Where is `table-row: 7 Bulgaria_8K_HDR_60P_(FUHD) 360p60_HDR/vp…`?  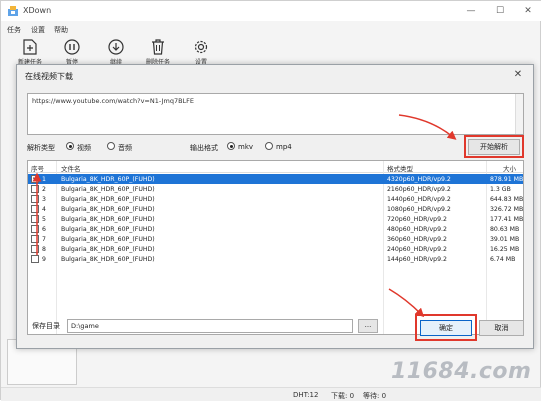
table-row: 7 Bulgaria_8K_HDR_60P_(FUHD) 360p60_HDR/vp… is located at coordinates (275, 239).